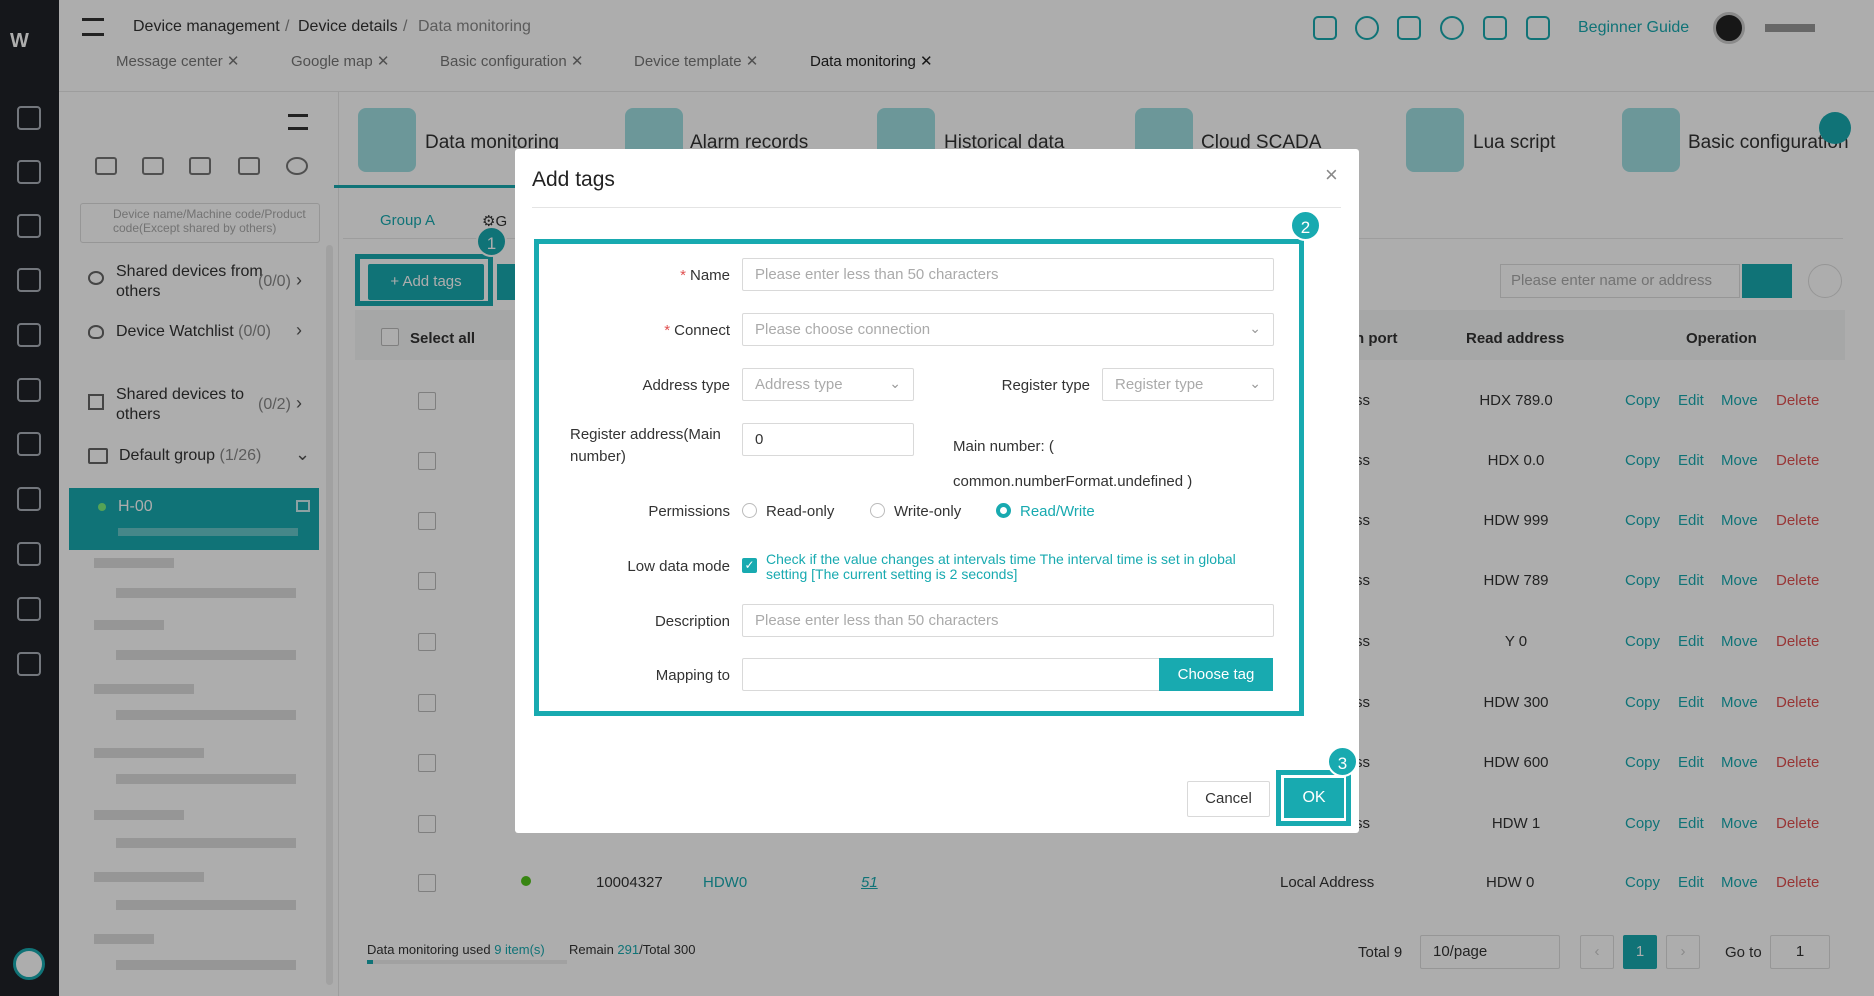  What do you see at coordinates (1228, 799) in the screenshot?
I see `cancel-button: Cancel` at bounding box center [1228, 799].